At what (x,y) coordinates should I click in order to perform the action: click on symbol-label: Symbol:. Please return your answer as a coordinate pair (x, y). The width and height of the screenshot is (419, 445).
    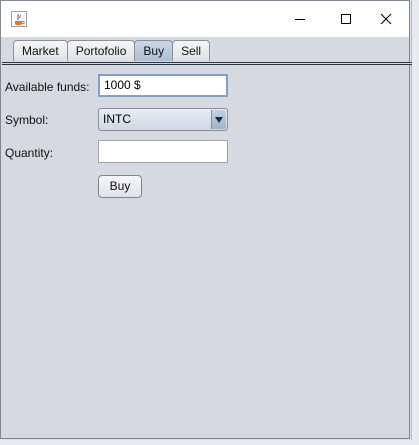
    Looking at the image, I should click on (27, 120).